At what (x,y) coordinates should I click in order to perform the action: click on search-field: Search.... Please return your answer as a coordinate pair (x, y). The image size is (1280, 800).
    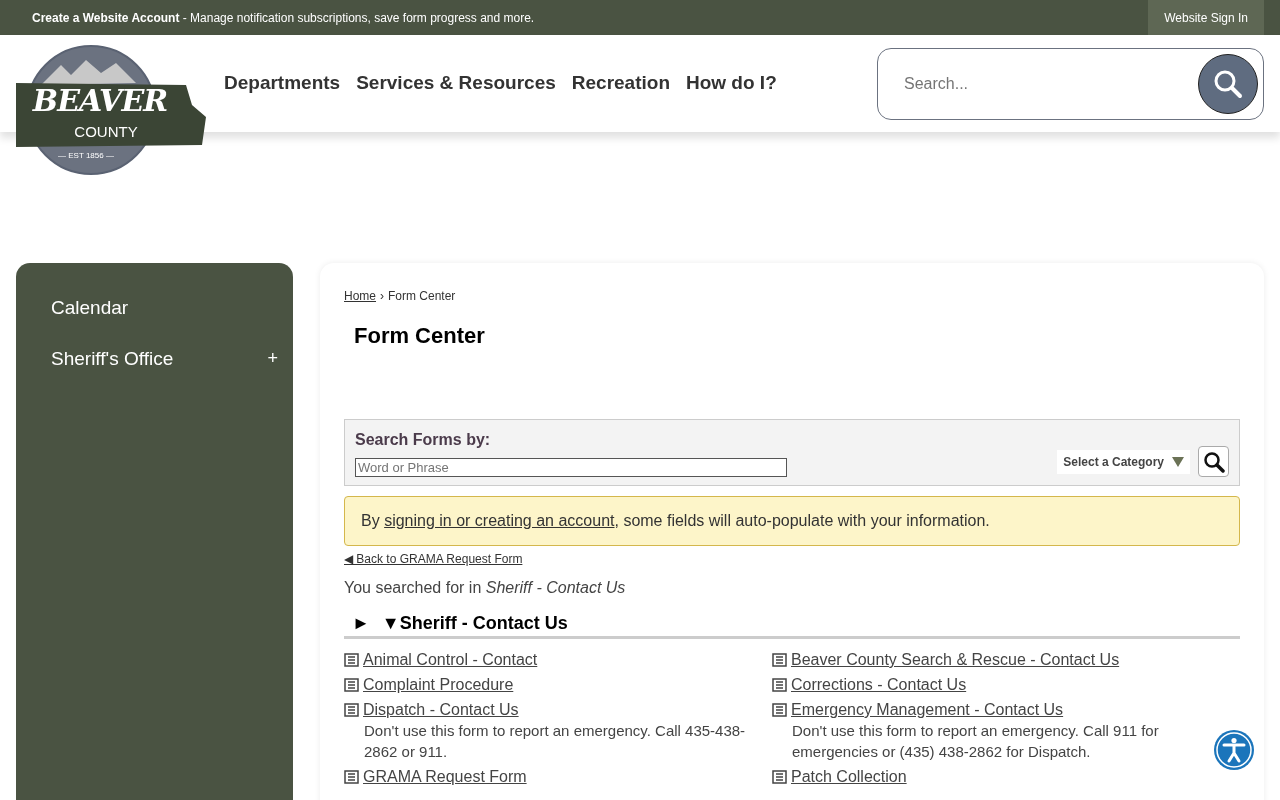
    Looking at the image, I should click on (1070, 83).